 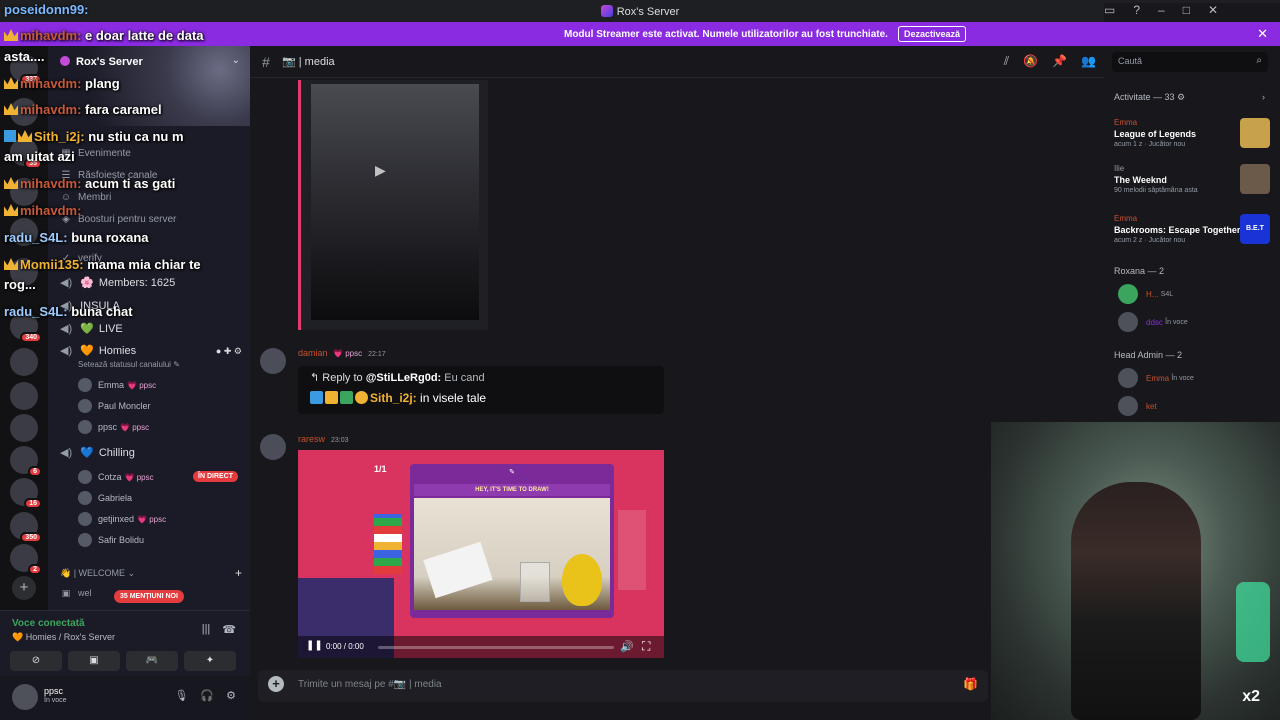 I want to click on boosts-row: ◈ Boosturi pentru server, so click(x=118, y=219).